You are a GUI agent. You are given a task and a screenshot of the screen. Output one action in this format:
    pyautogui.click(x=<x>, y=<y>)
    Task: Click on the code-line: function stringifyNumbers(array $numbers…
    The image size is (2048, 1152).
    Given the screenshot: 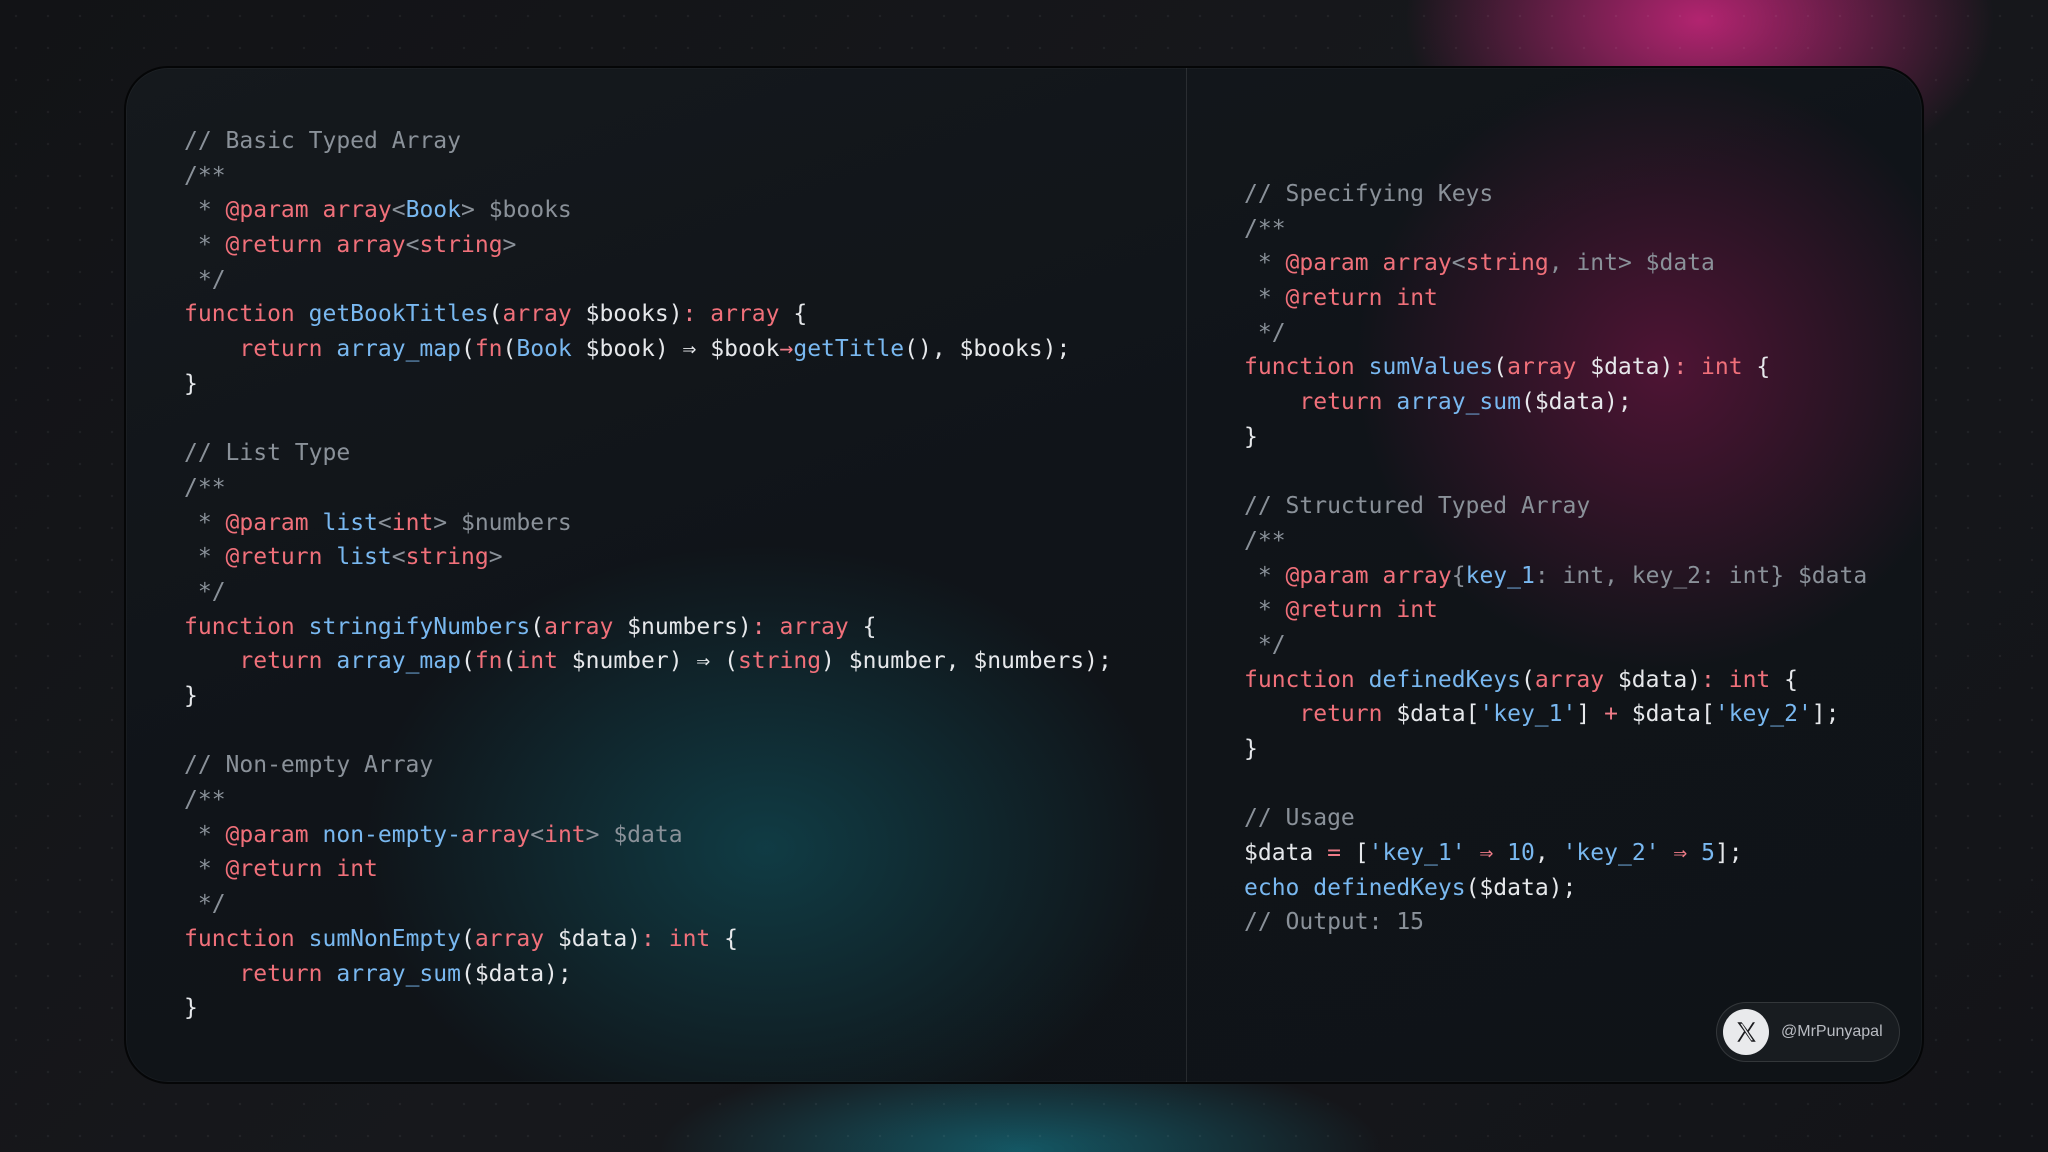 What is the action you would take?
    pyautogui.click(x=648, y=627)
    